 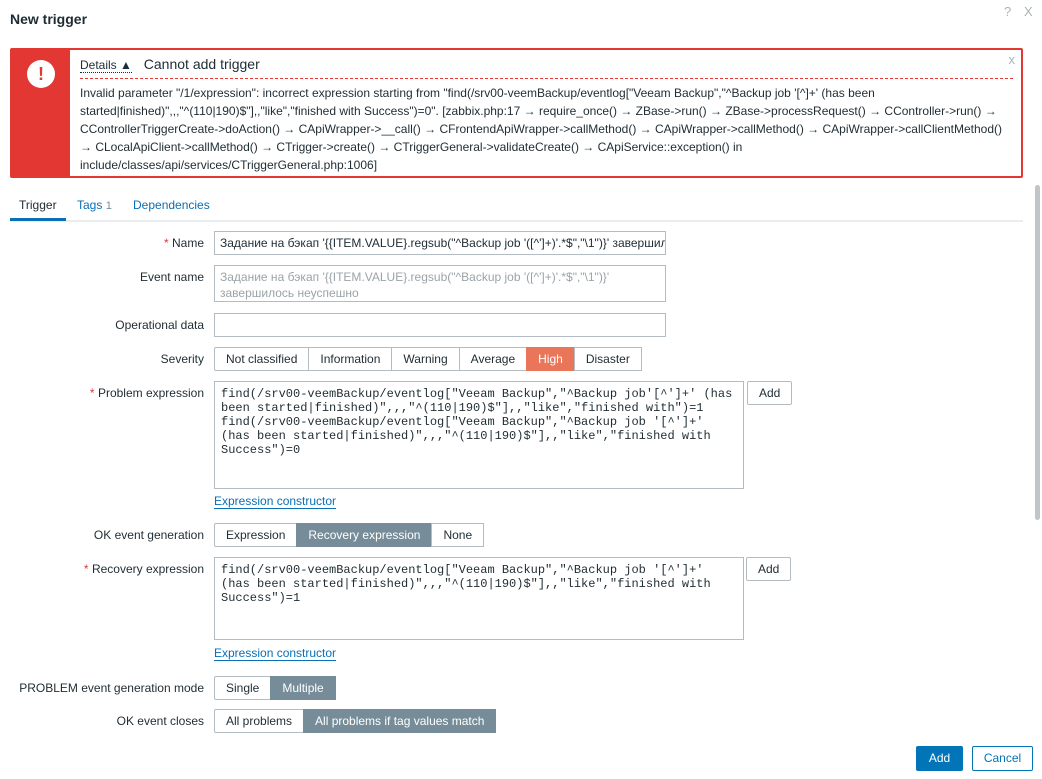 I want to click on tab-dependencies: Dependencies, so click(x=171, y=205).